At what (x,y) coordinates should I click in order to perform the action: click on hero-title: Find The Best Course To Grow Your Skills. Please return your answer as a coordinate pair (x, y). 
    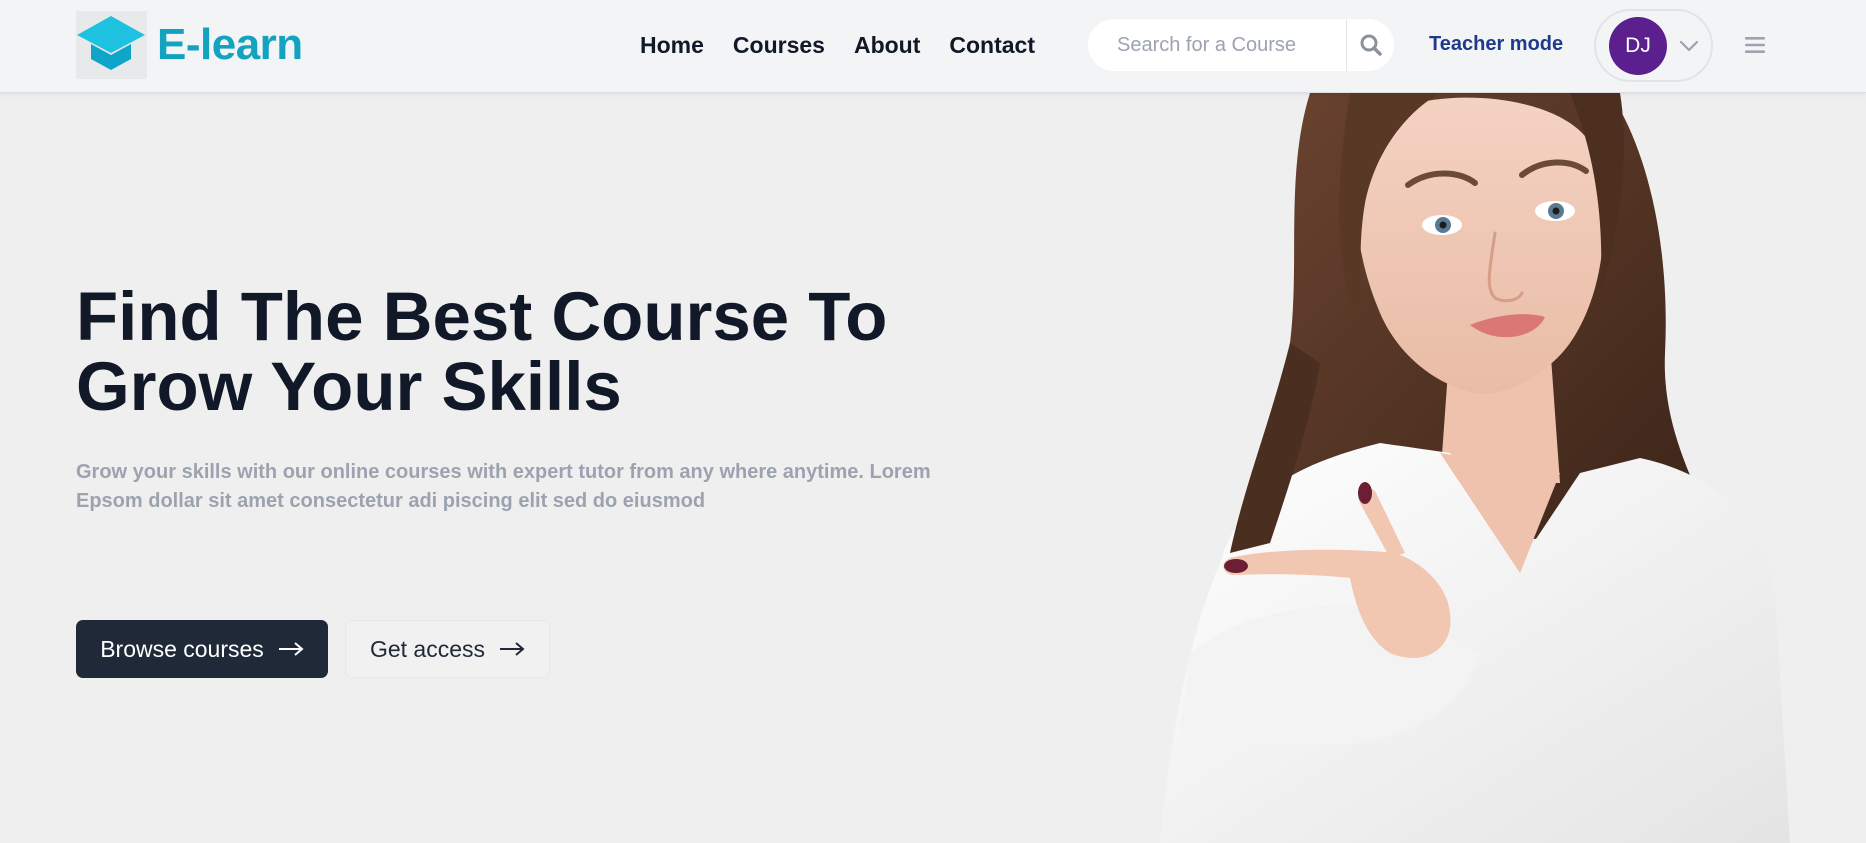
    Looking at the image, I should click on (526, 352).